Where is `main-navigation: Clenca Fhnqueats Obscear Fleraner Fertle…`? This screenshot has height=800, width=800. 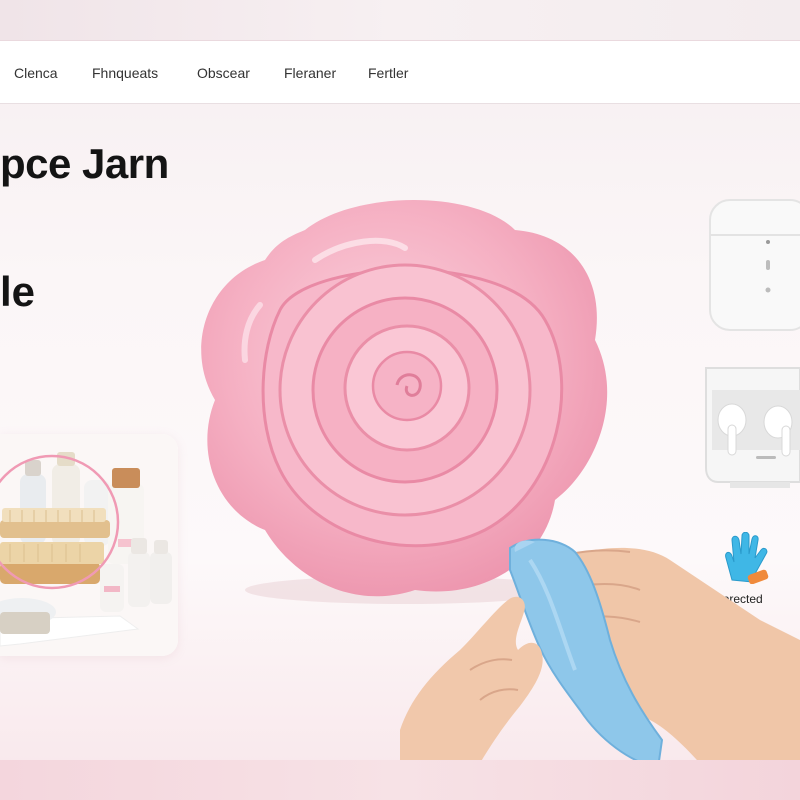 main-navigation: Clenca Fhnqueats Obscear Fleraner Fertle… is located at coordinates (400, 72).